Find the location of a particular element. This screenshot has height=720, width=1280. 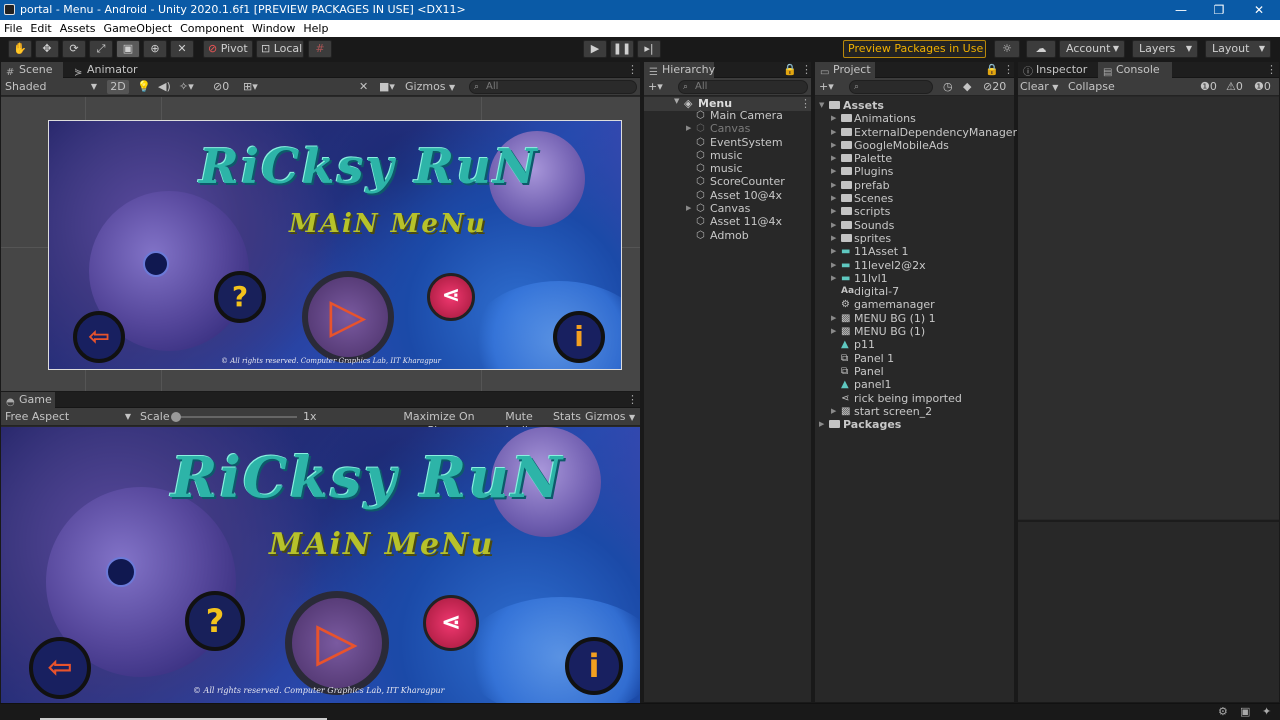

hierarchy-item: ⬡ Asset 11@4x is located at coordinates (727, 221).